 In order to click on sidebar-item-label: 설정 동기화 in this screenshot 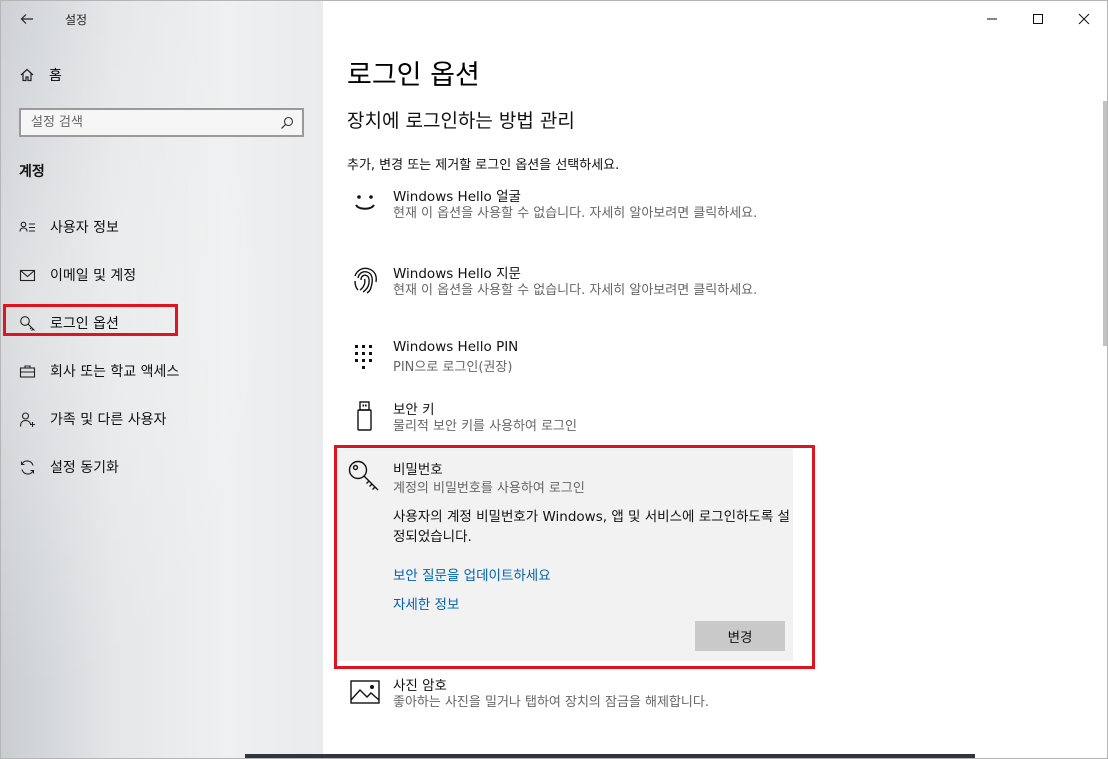, I will do `click(84, 468)`.